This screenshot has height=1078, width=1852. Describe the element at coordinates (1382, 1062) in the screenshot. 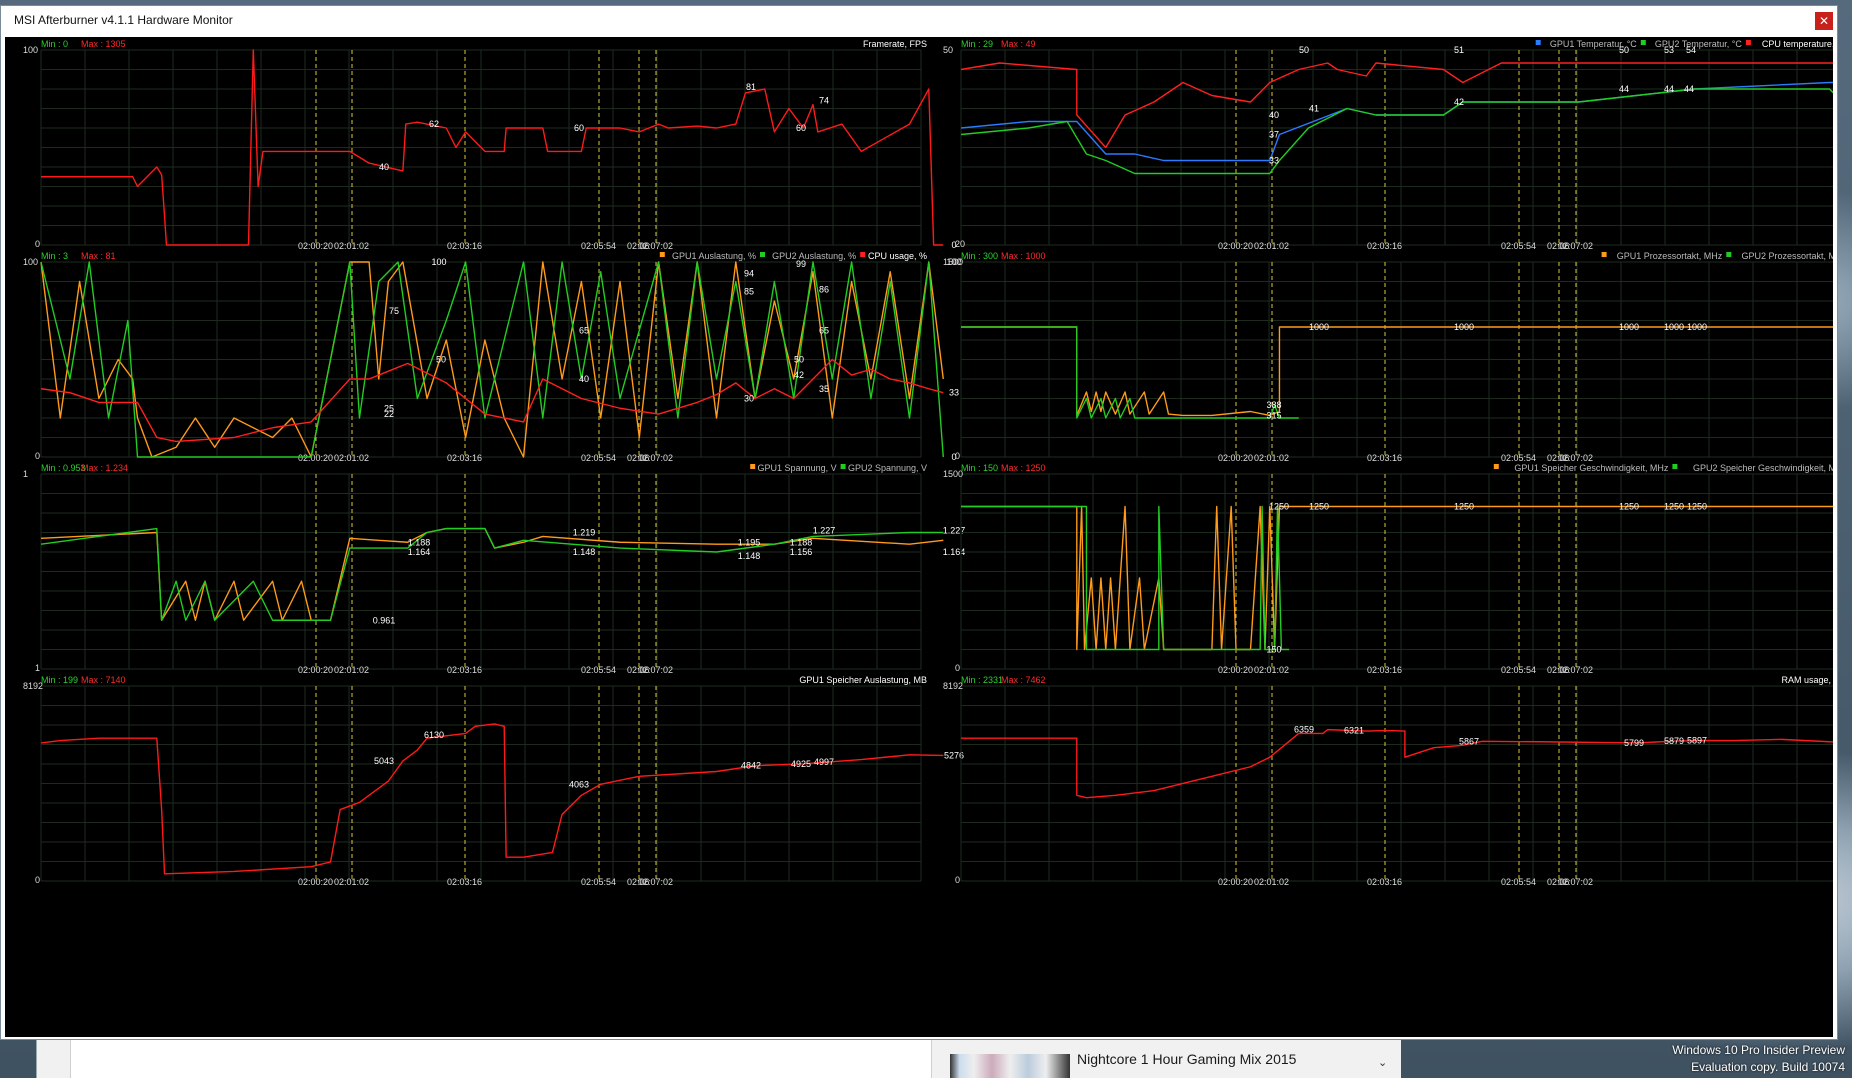

I see `scroll-down-icon: ⌄` at that location.